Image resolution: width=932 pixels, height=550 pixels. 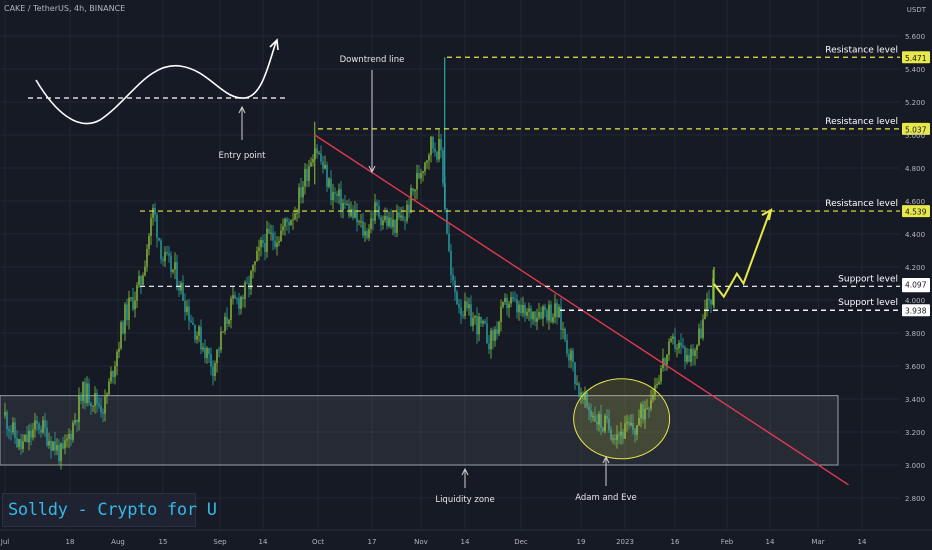 What do you see at coordinates (916, 58) in the screenshot?
I see `price-badge-text: 5.471` at bounding box center [916, 58].